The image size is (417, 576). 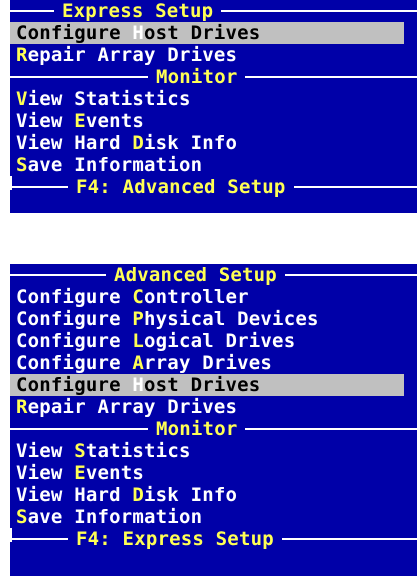 What do you see at coordinates (195, 275) in the screenshot?
I see `advanced-setup-title: Advanced Setup` at bounding box center [195, 275].